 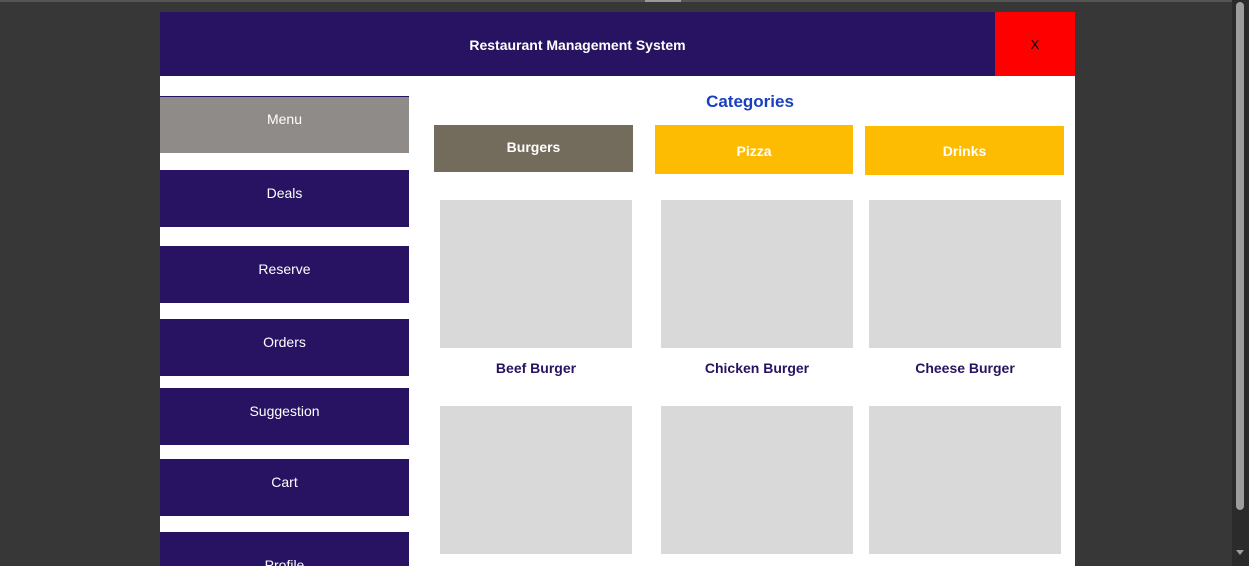 What do you see at coordinates (284, 119) in the screenshot?
I see `sidebar-item-label: Menu` at bounding box center [284, 119].